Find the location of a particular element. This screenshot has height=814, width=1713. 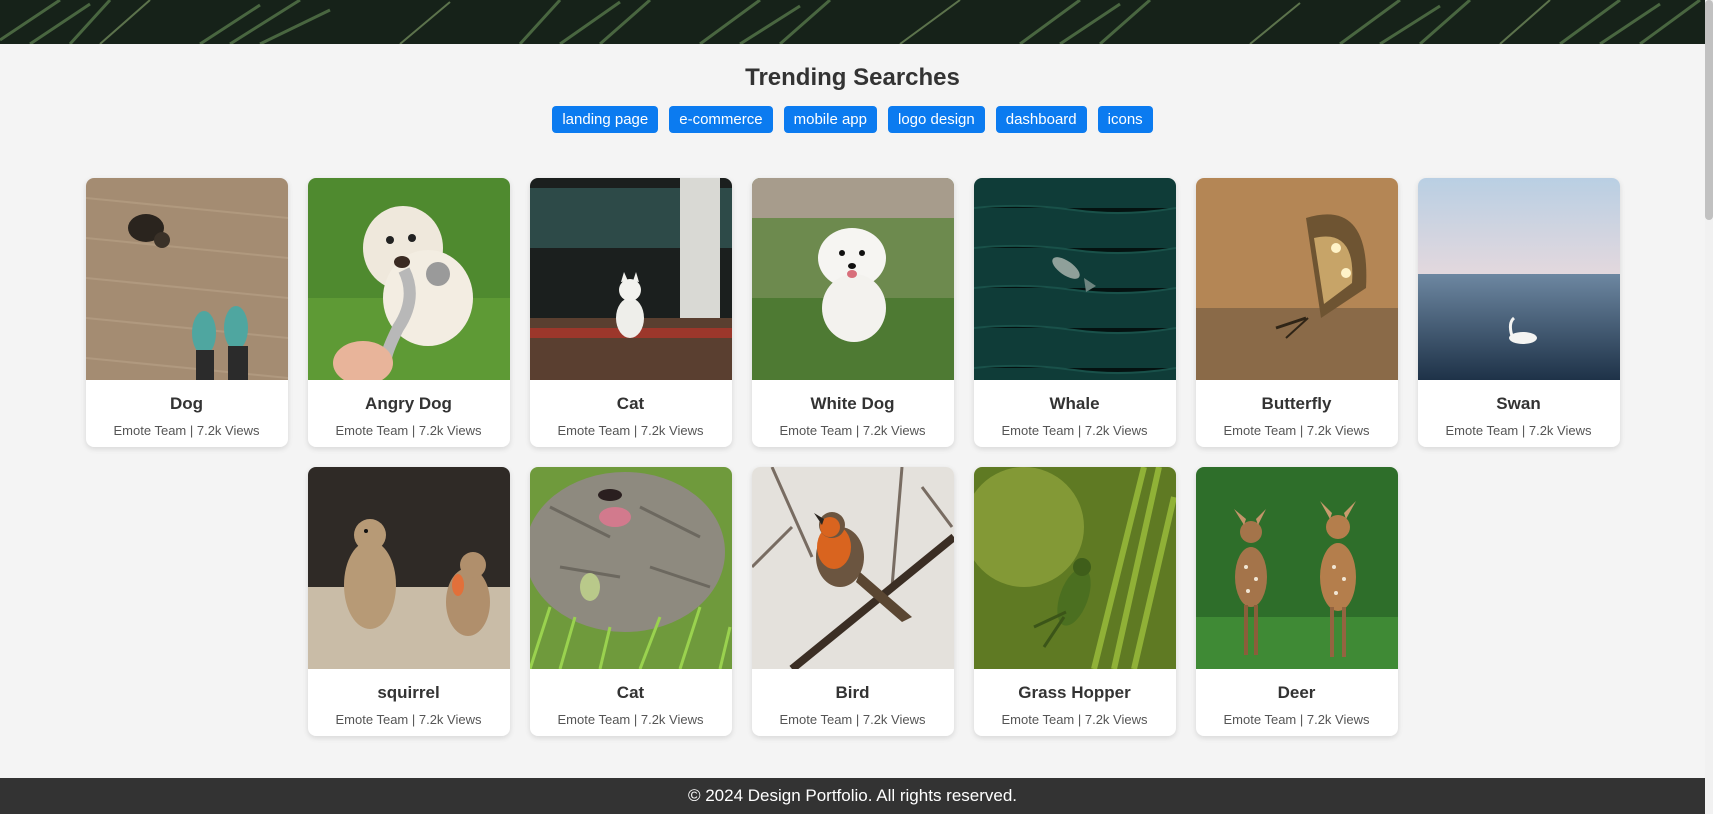

card-white-dog: White Dog Emote Team | 7.2k Views is located at coordinates (852, 312).